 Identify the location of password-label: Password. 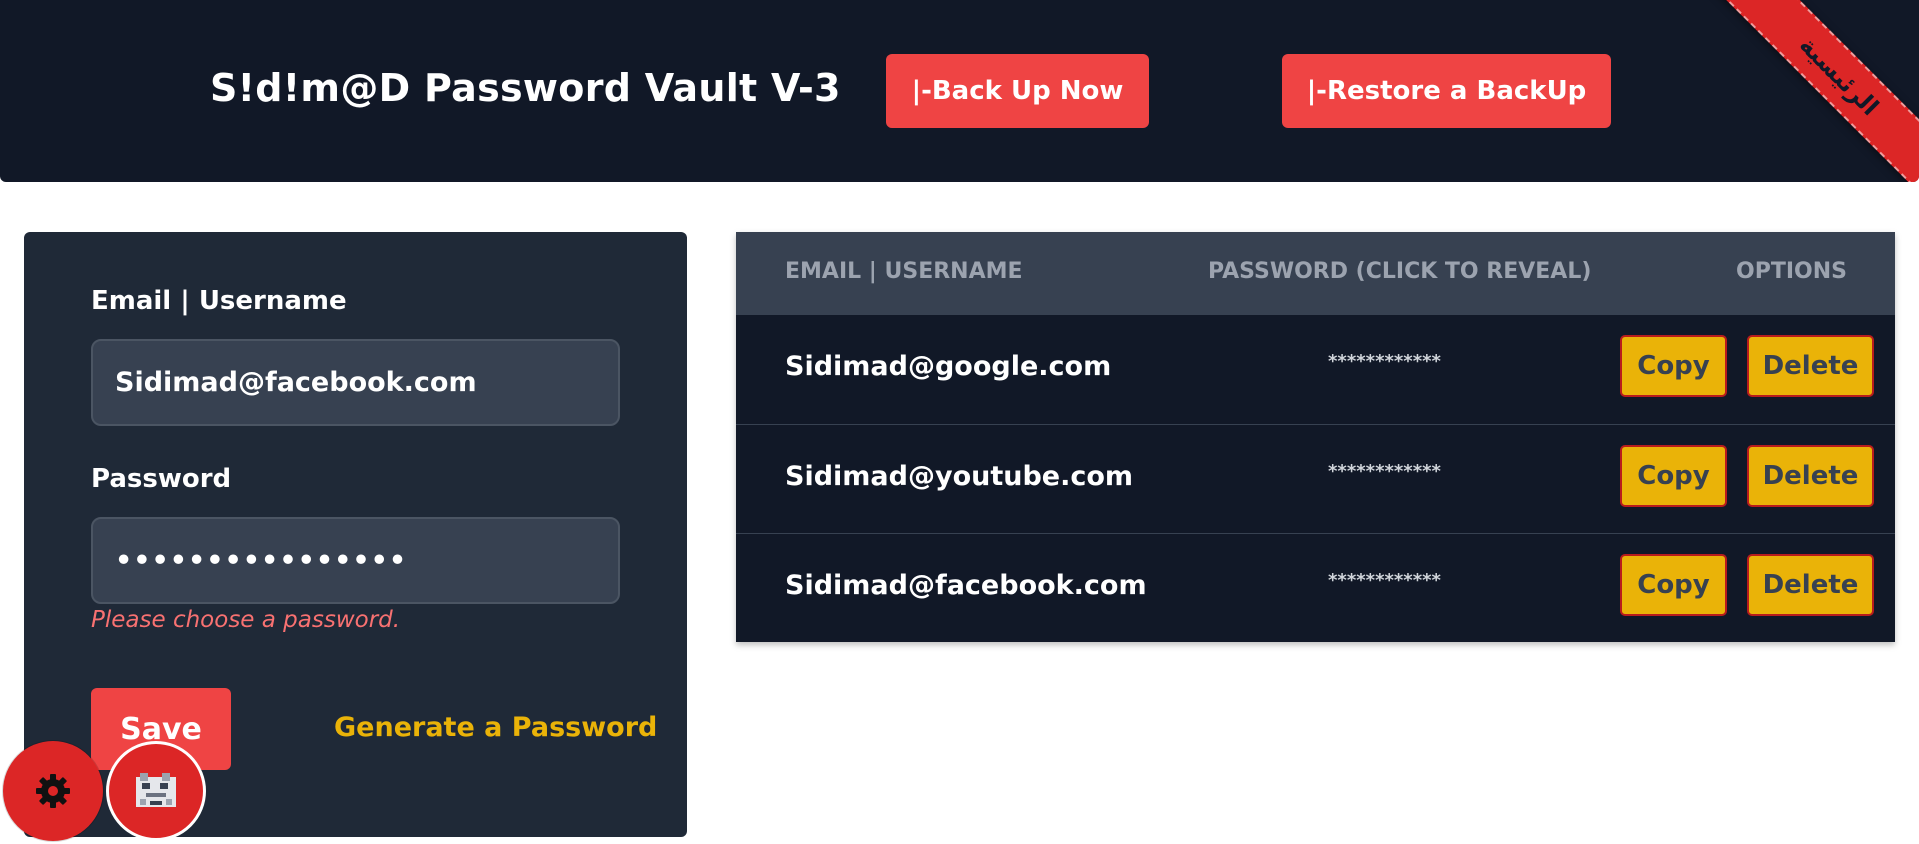
(161, 479).